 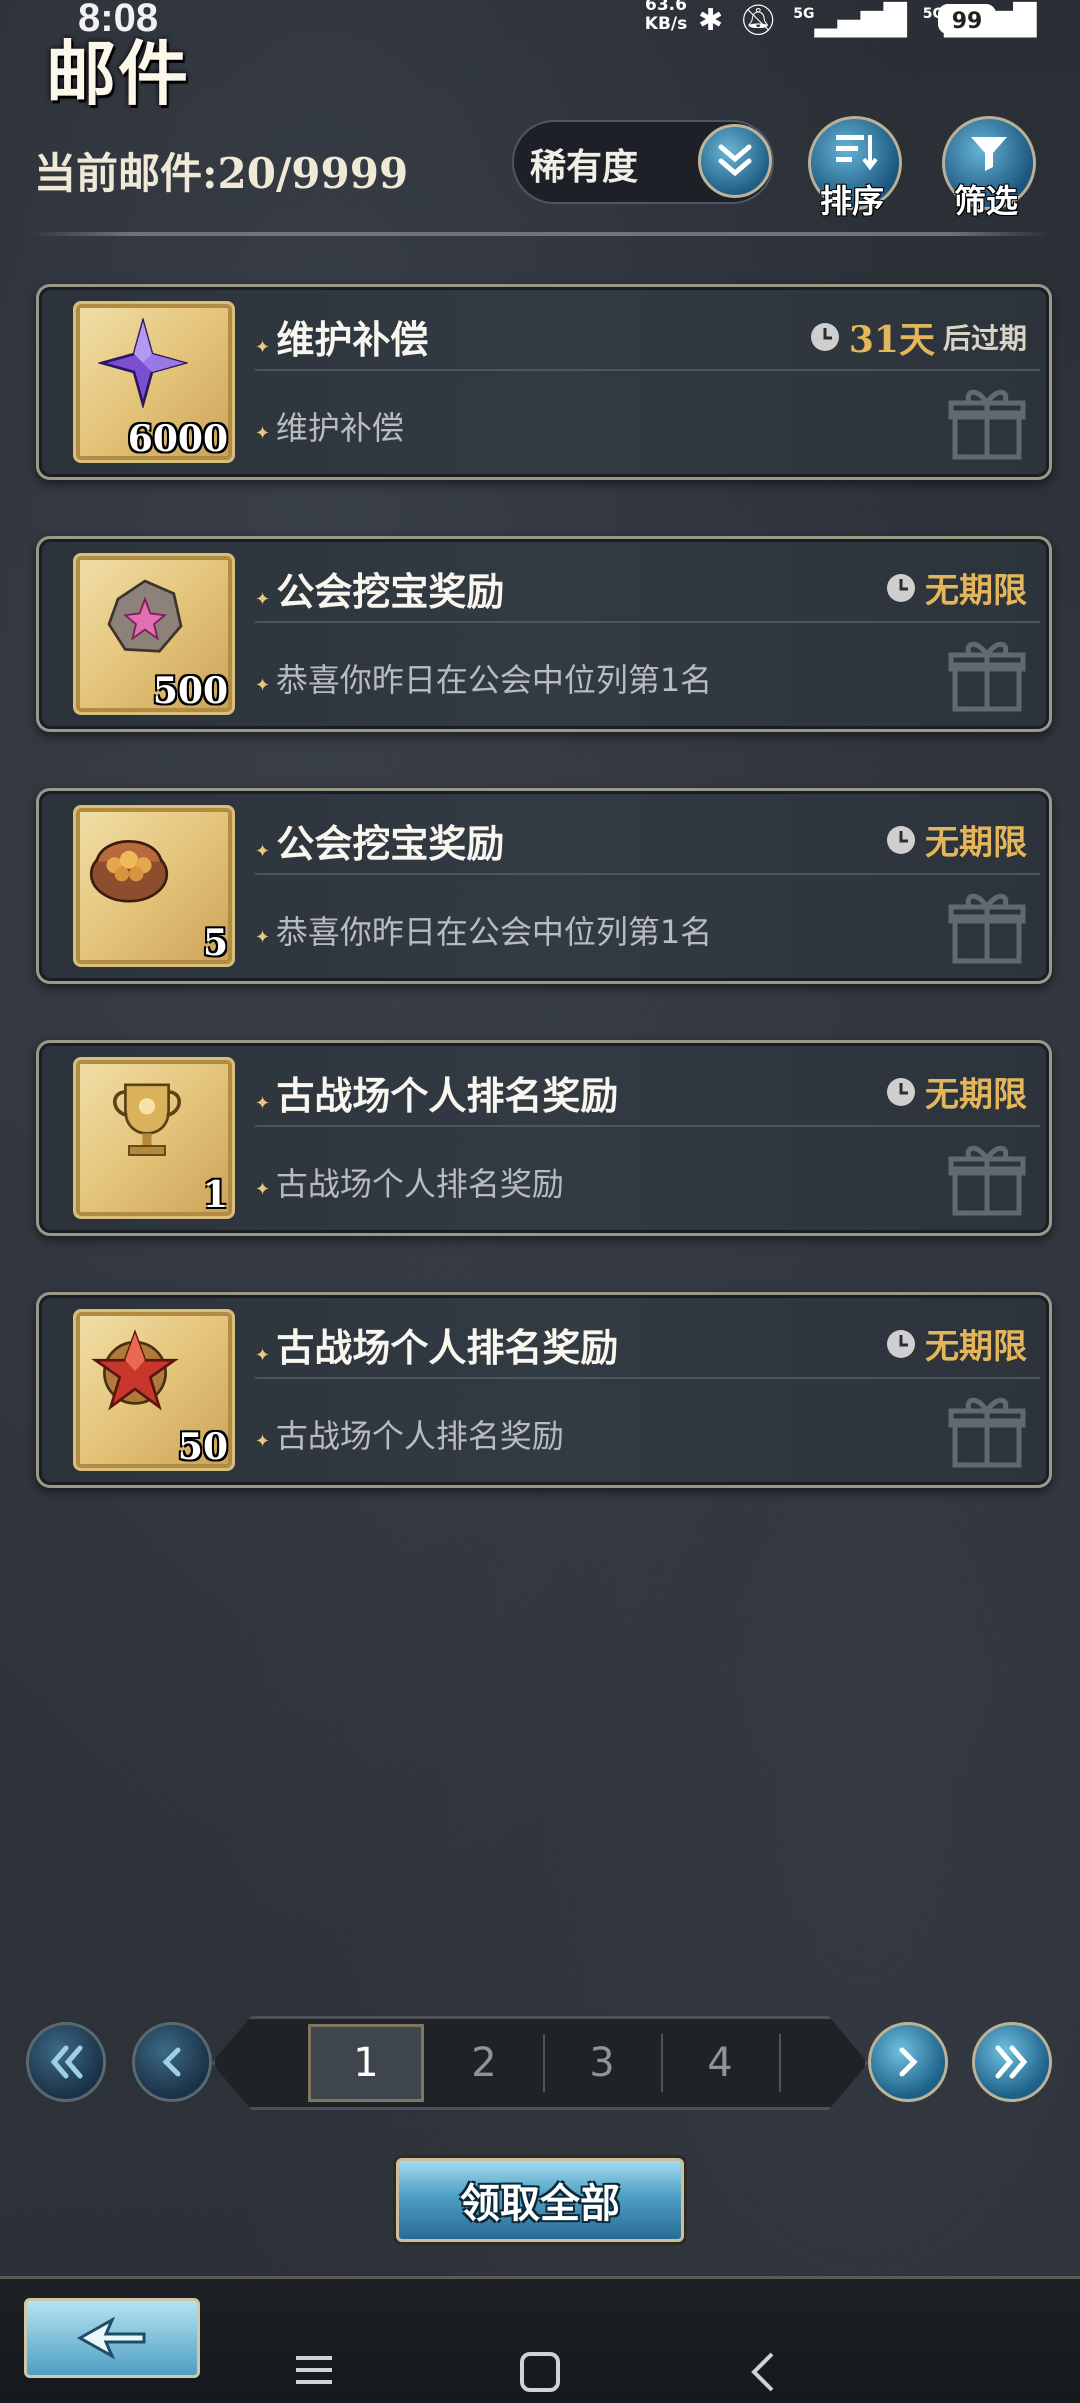 What do you see at coordinates (544, 1138) in the screenshot?
I see `mail-item: 1 ✦ 古战场个人排名奖励 ✦ 古战场个人排名奖励 无期限` at bounding box center [544, 1138].